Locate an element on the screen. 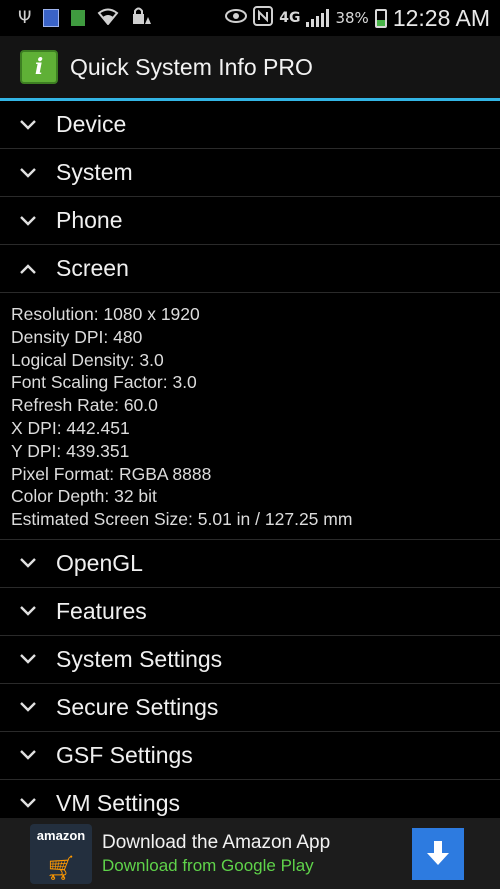 The image size is (500, 889). section-screen: Screen is located at coordinates (250, 269).